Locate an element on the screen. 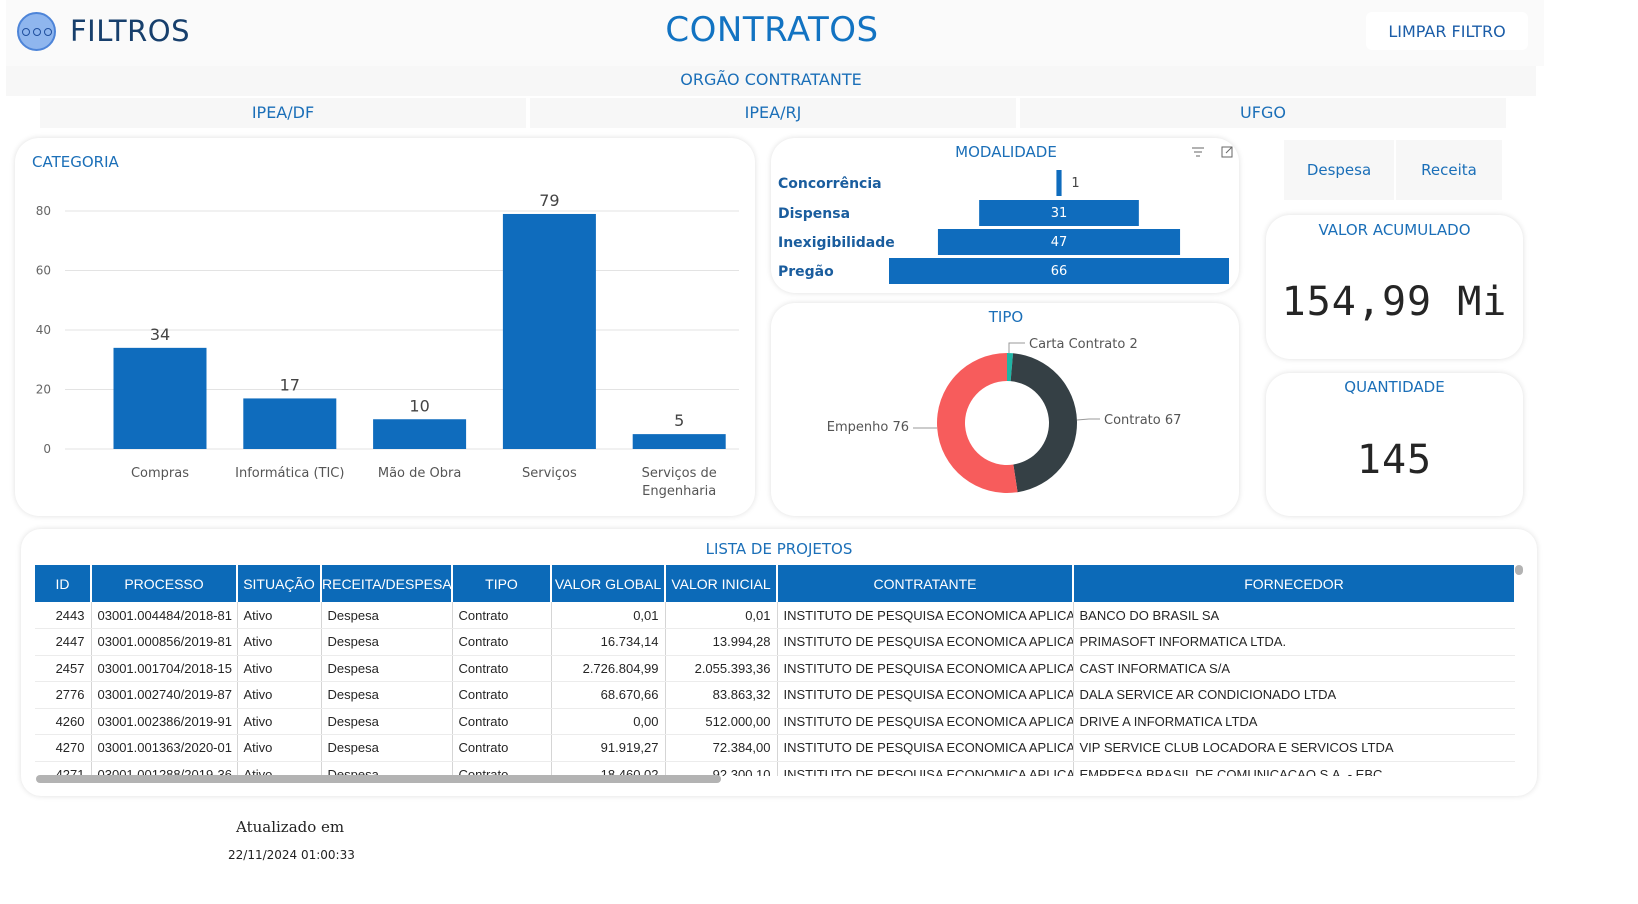  table-cell: 03001.002386/2019-91 is located at coordinates (164, 721).